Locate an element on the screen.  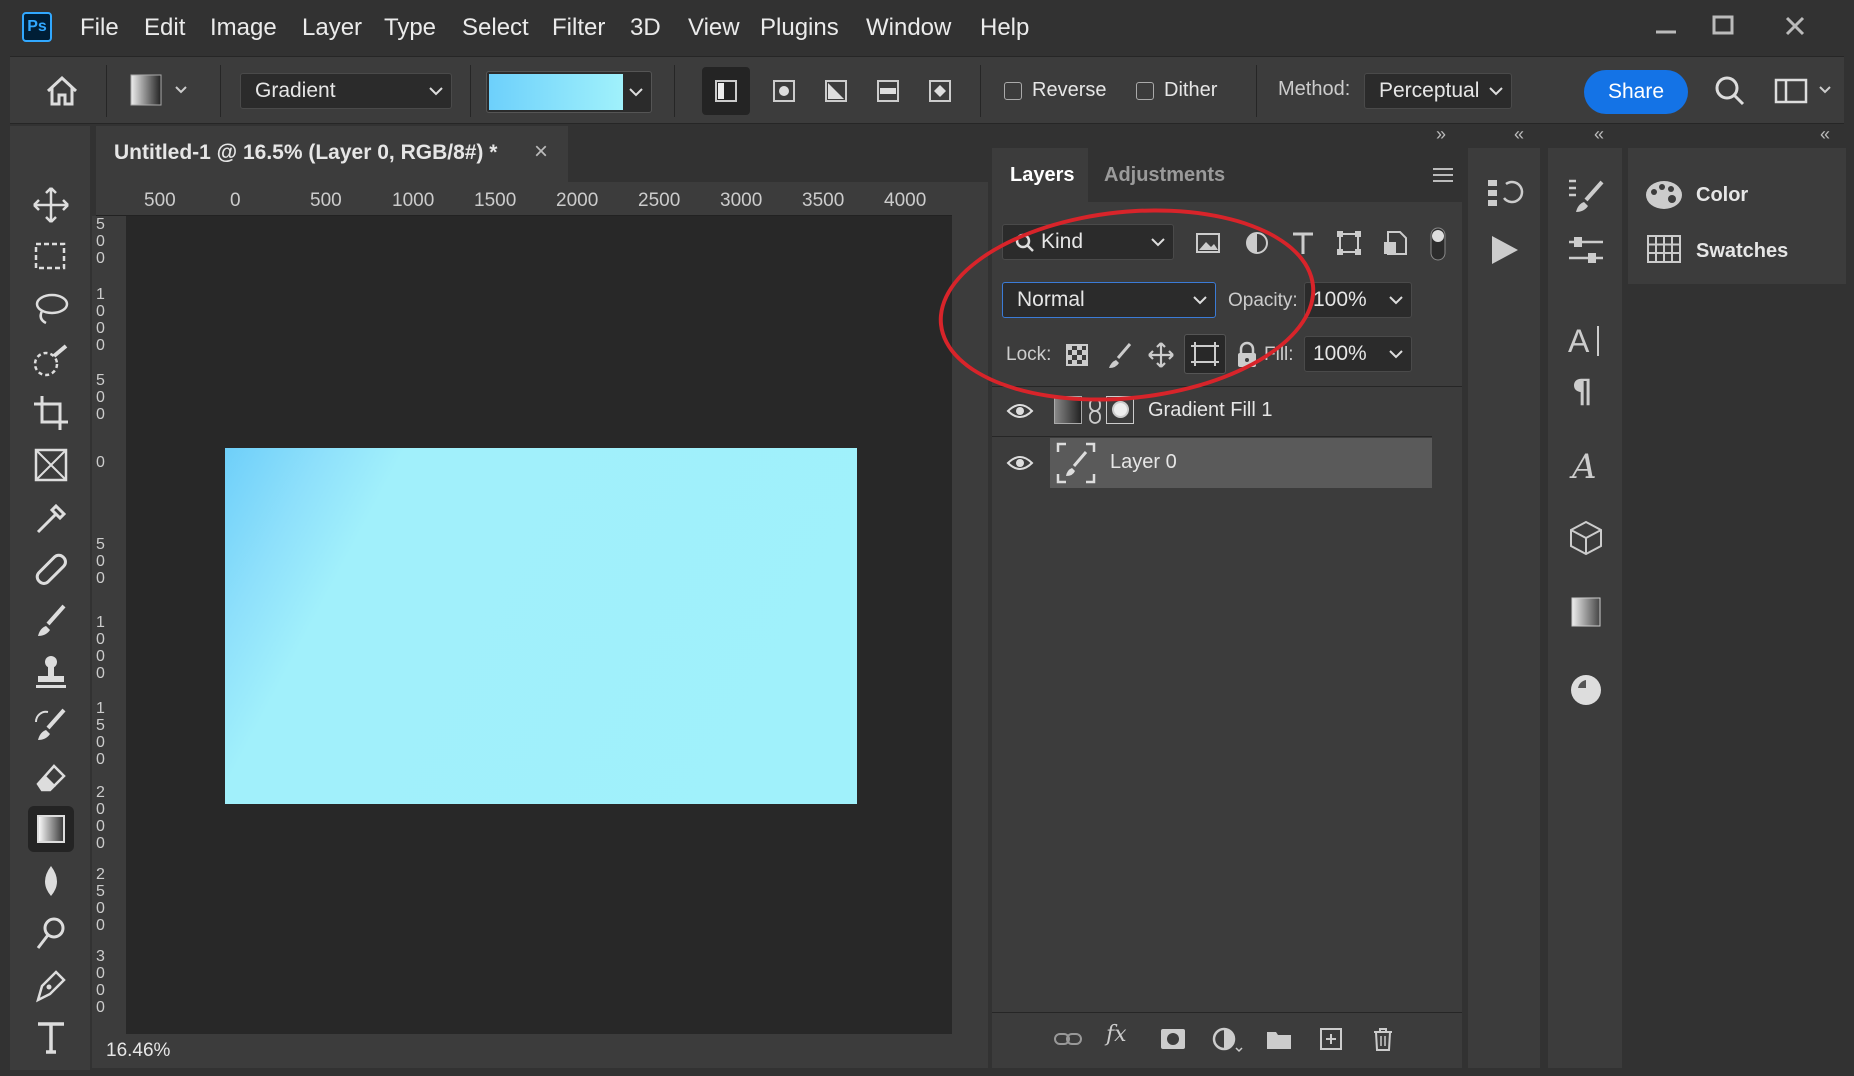
menu-edit: Edit is located at coordinates (164, 28).